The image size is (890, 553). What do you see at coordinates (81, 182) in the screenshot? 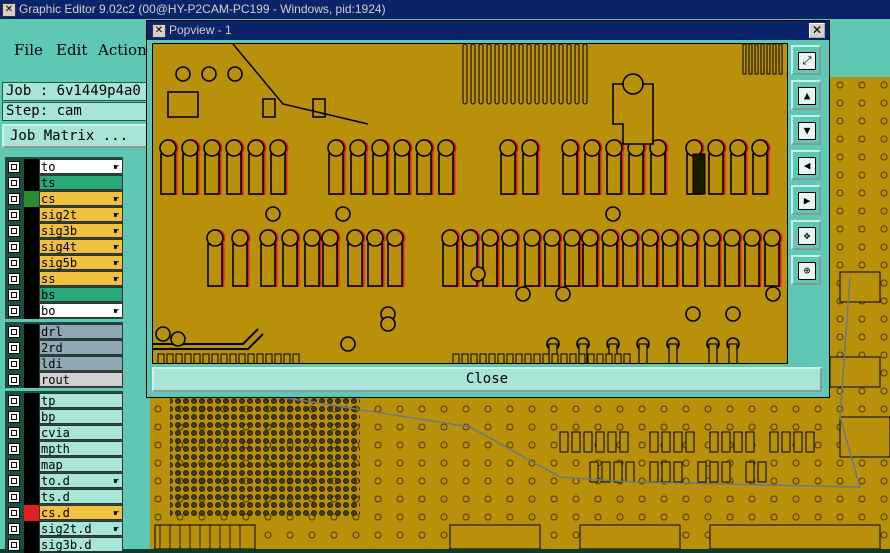
I see `layer-name: ts` at bounding box center [81, 182].